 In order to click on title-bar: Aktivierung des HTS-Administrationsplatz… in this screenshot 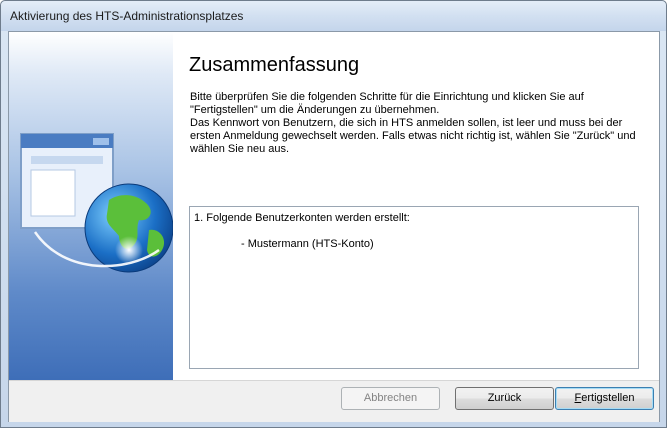, I will do `click(333, 16)`.